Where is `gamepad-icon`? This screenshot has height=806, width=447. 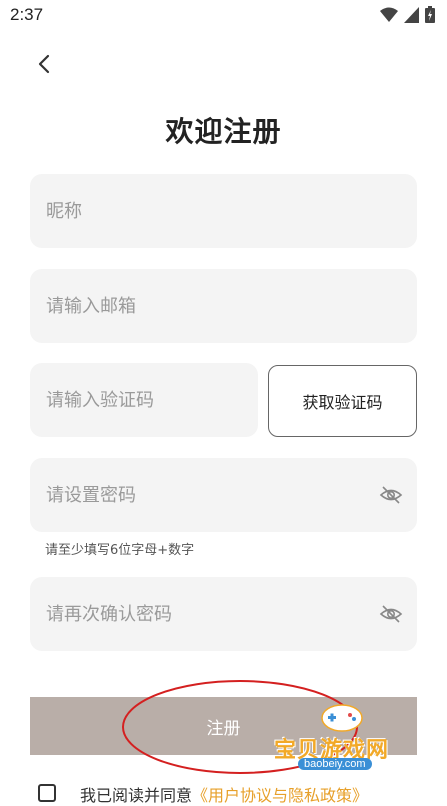
gamepad-icon is located at coordinates (342, 718).